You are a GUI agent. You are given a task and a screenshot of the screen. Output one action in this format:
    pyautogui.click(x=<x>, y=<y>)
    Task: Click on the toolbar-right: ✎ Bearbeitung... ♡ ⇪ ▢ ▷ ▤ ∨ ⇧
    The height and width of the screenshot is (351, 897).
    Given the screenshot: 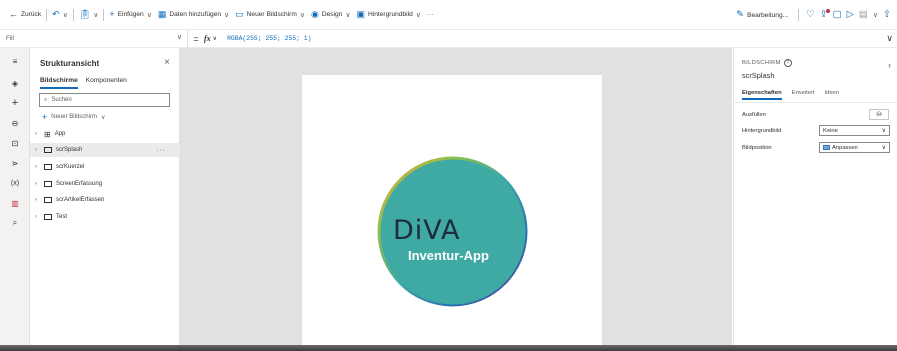 What is the action you would take?
    pyautogui.click(x=812, y=15)
    